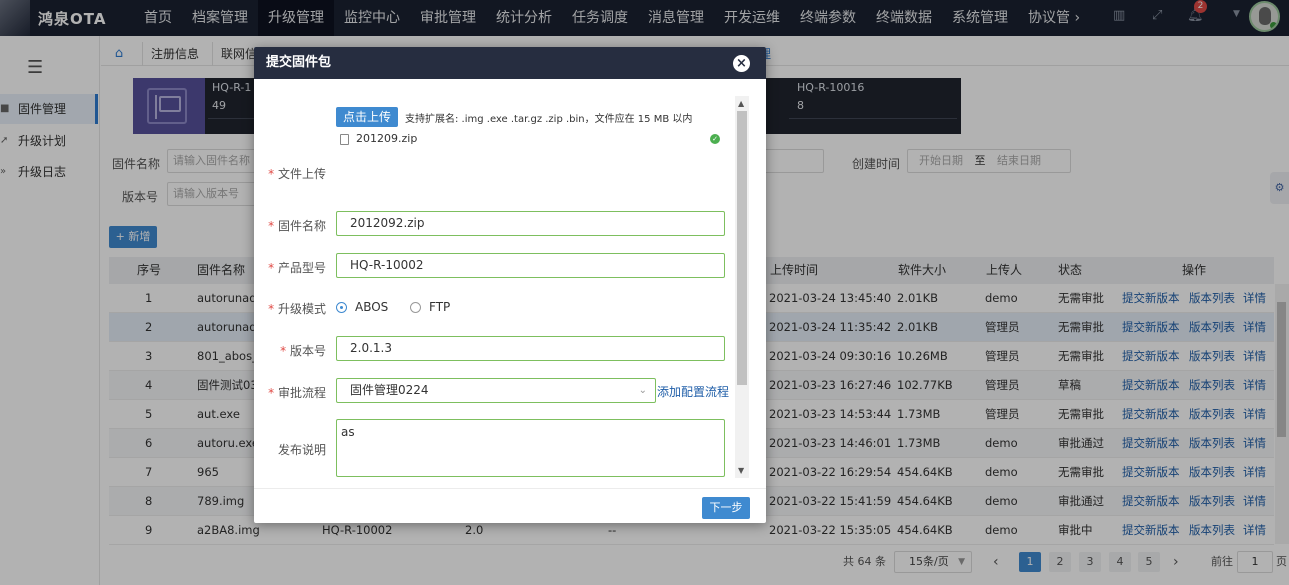 This screenshot has height=585, width=1289. I want to click on close-icon: ×, so click(741, 63).